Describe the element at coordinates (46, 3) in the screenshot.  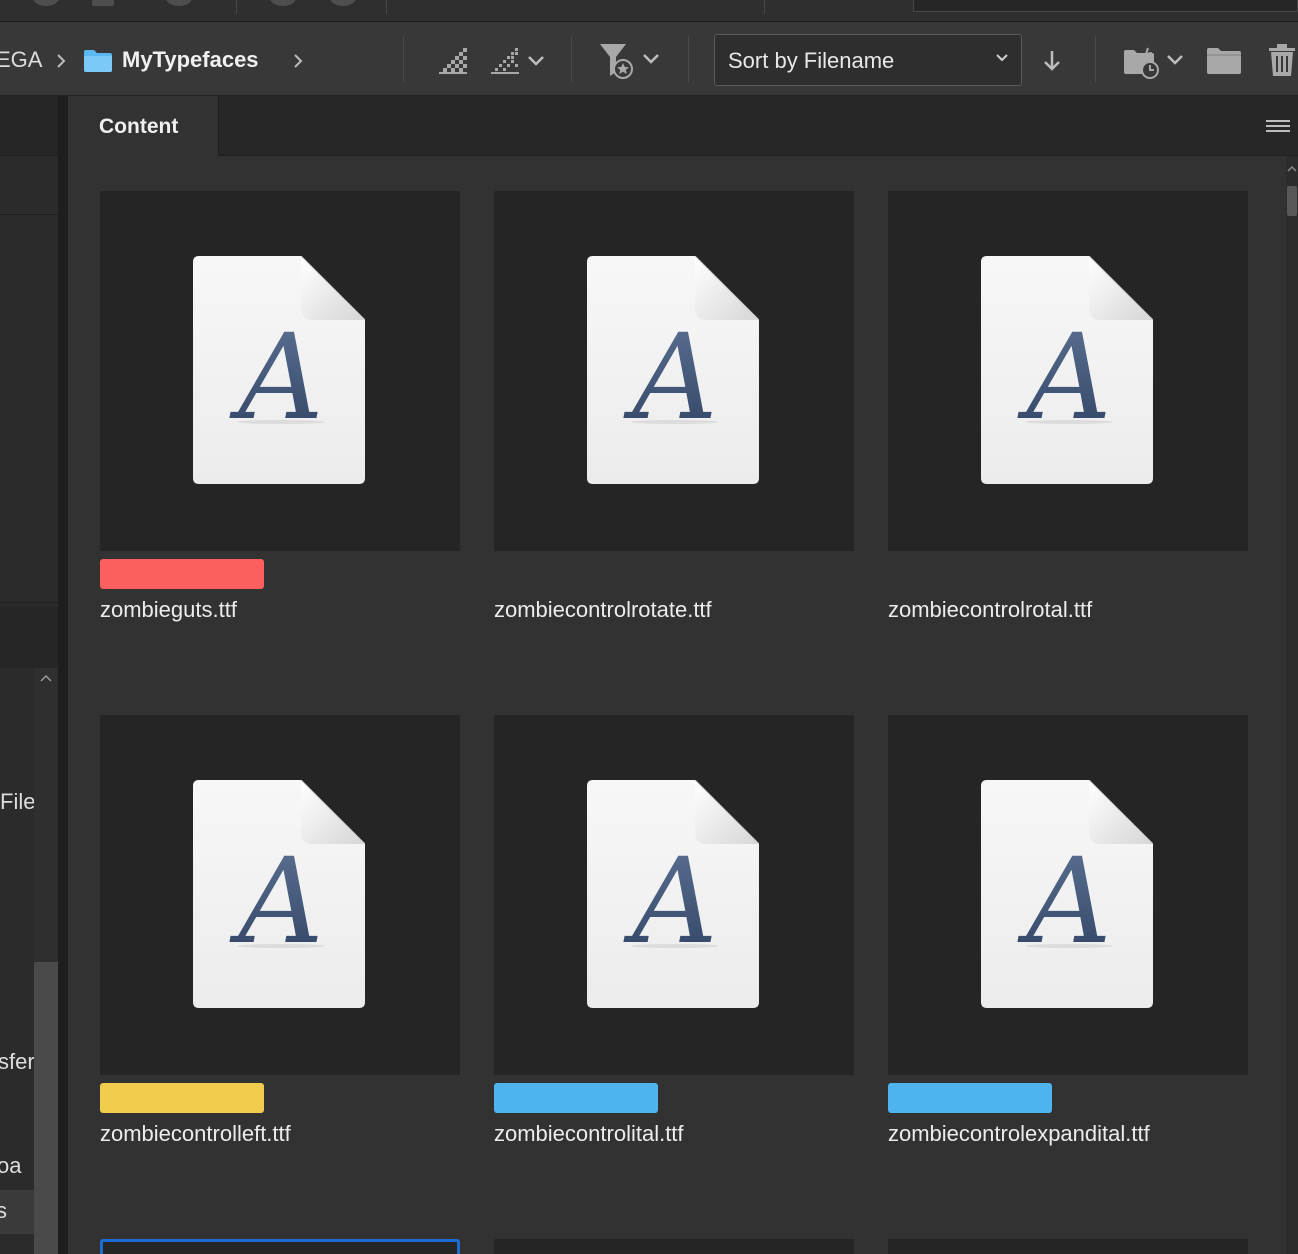
I see `info-icon` at that location.